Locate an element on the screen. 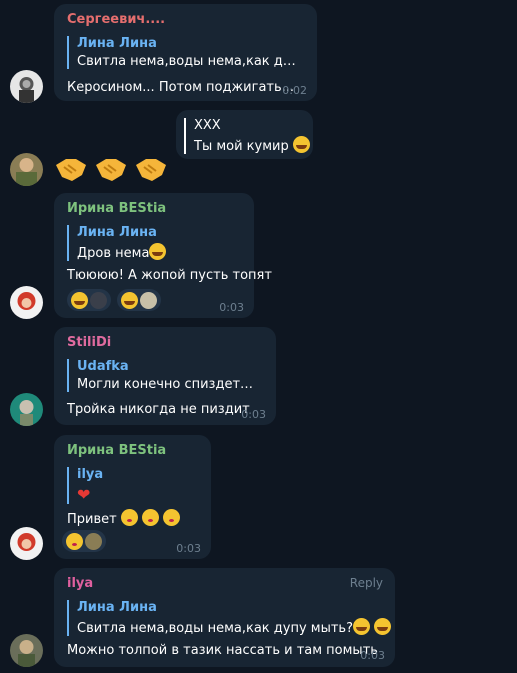 The image size is (517, 673). message-text: Тюююю! А жопой пусть топят is located at coordinates (169, 275).